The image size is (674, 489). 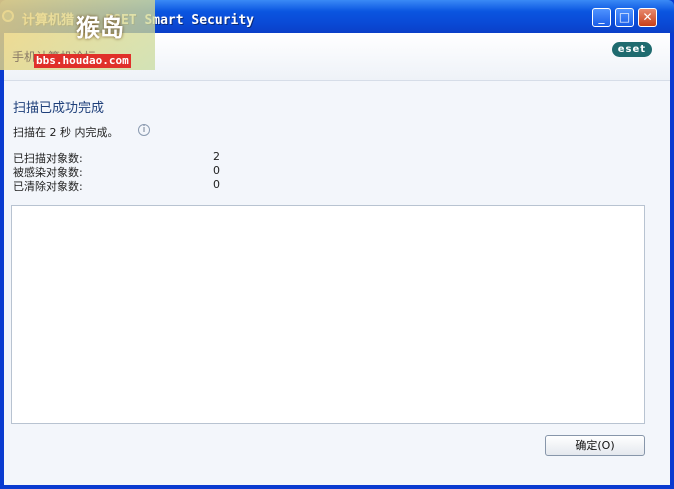 What do you see at coordinates (337, 487) in the screenshot?
I see `window-bottom-border` at bounding box center [337, 487].